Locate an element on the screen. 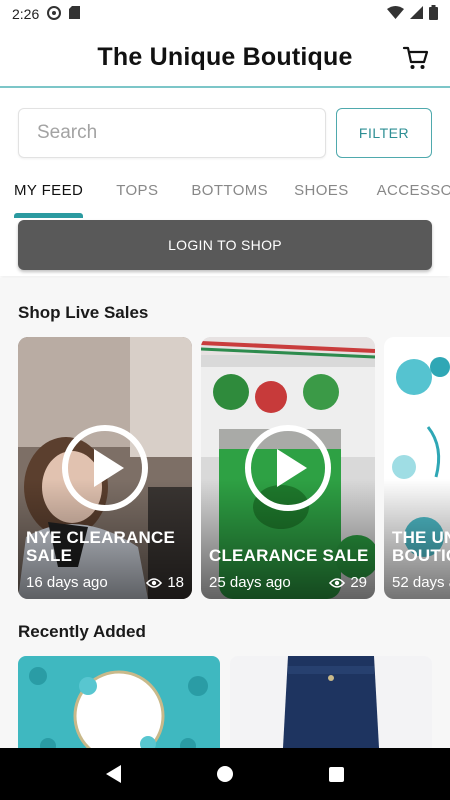 The image size is (450, 800). app-title: The Unique Boutique is located at coordinates (225, 56).